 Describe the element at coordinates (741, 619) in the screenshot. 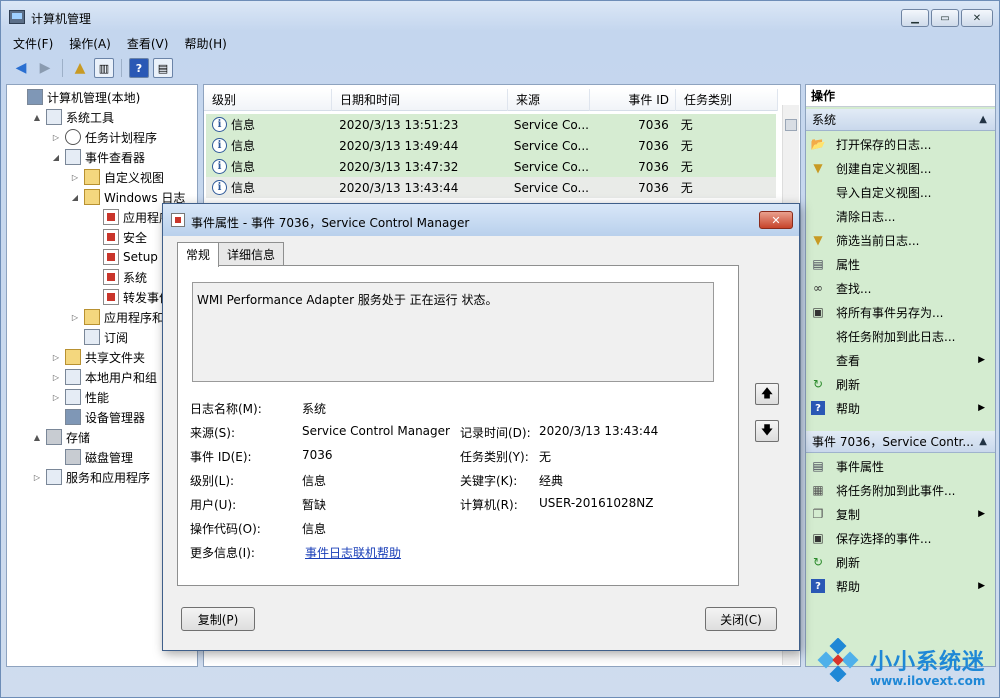

I see `close-dialog-button: 关闭(C)` at that location.